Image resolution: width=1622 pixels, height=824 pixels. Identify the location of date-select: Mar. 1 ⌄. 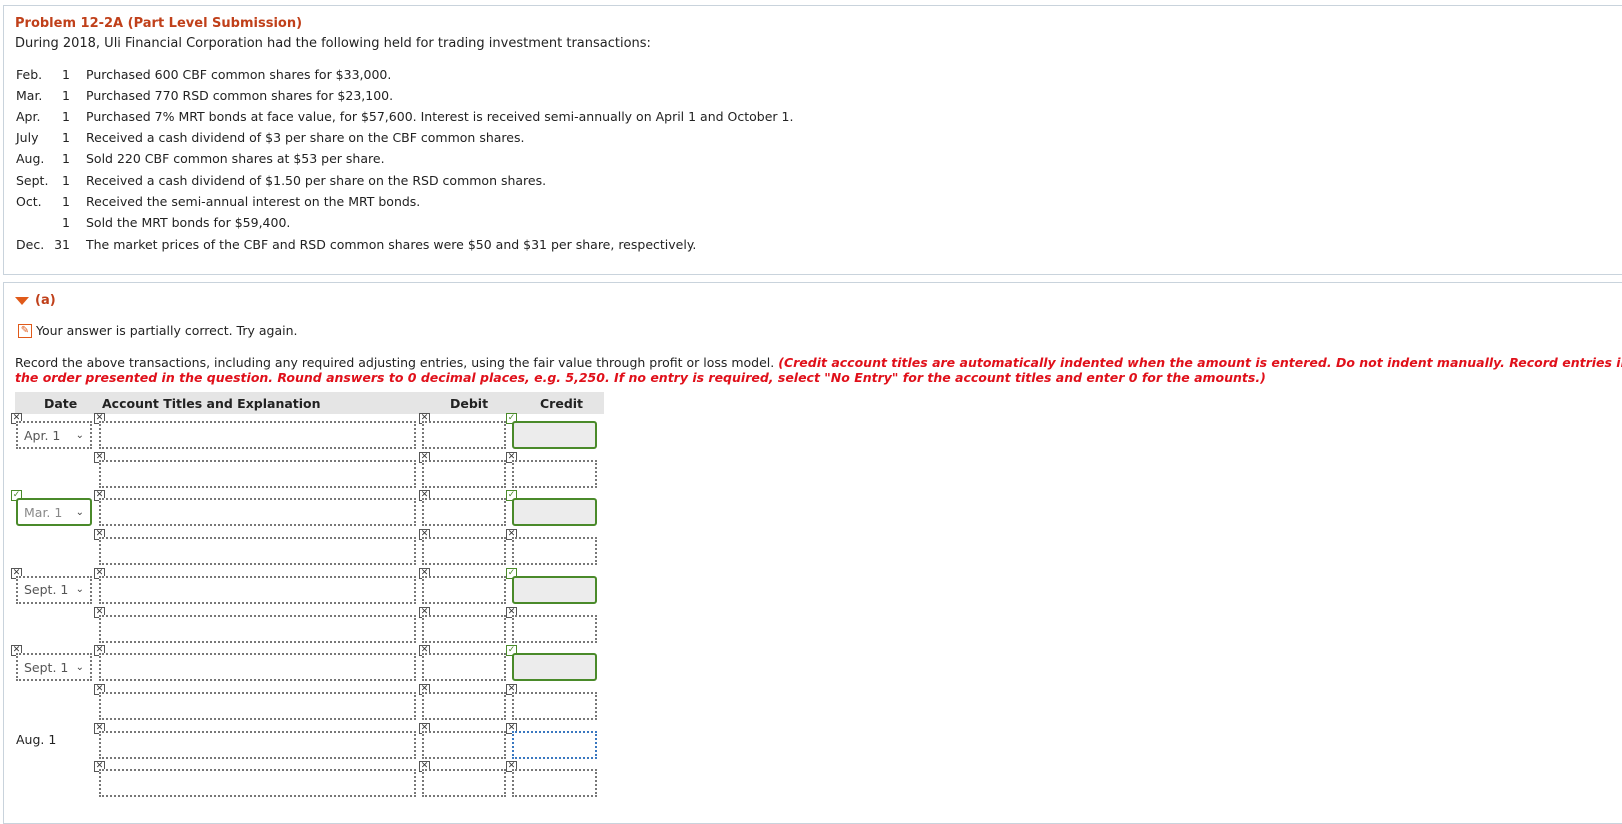
(54, 512).